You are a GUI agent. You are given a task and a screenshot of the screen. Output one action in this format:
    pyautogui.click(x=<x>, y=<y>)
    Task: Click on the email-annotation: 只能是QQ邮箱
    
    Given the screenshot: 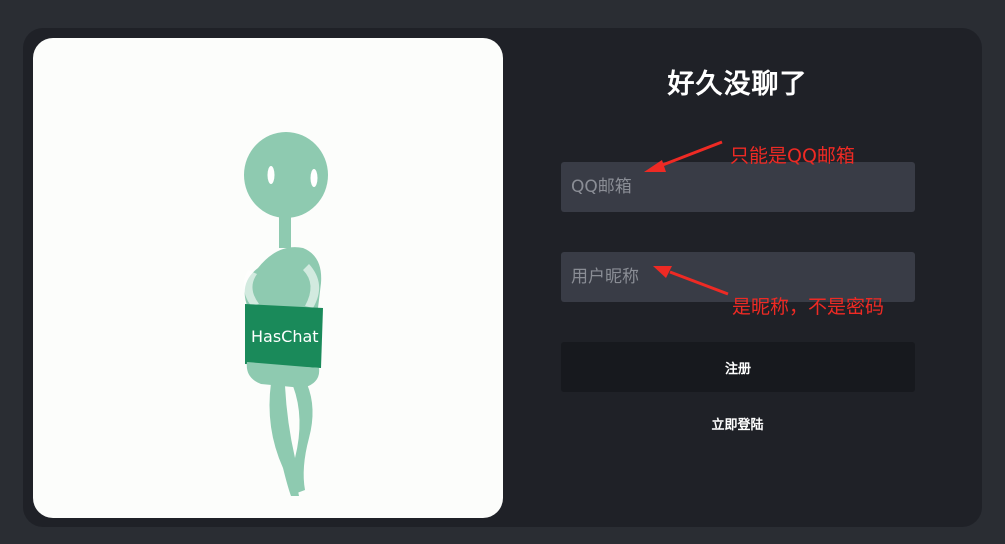 What is the action you would take?
    pyautogui.click(x=792, y=156)
    